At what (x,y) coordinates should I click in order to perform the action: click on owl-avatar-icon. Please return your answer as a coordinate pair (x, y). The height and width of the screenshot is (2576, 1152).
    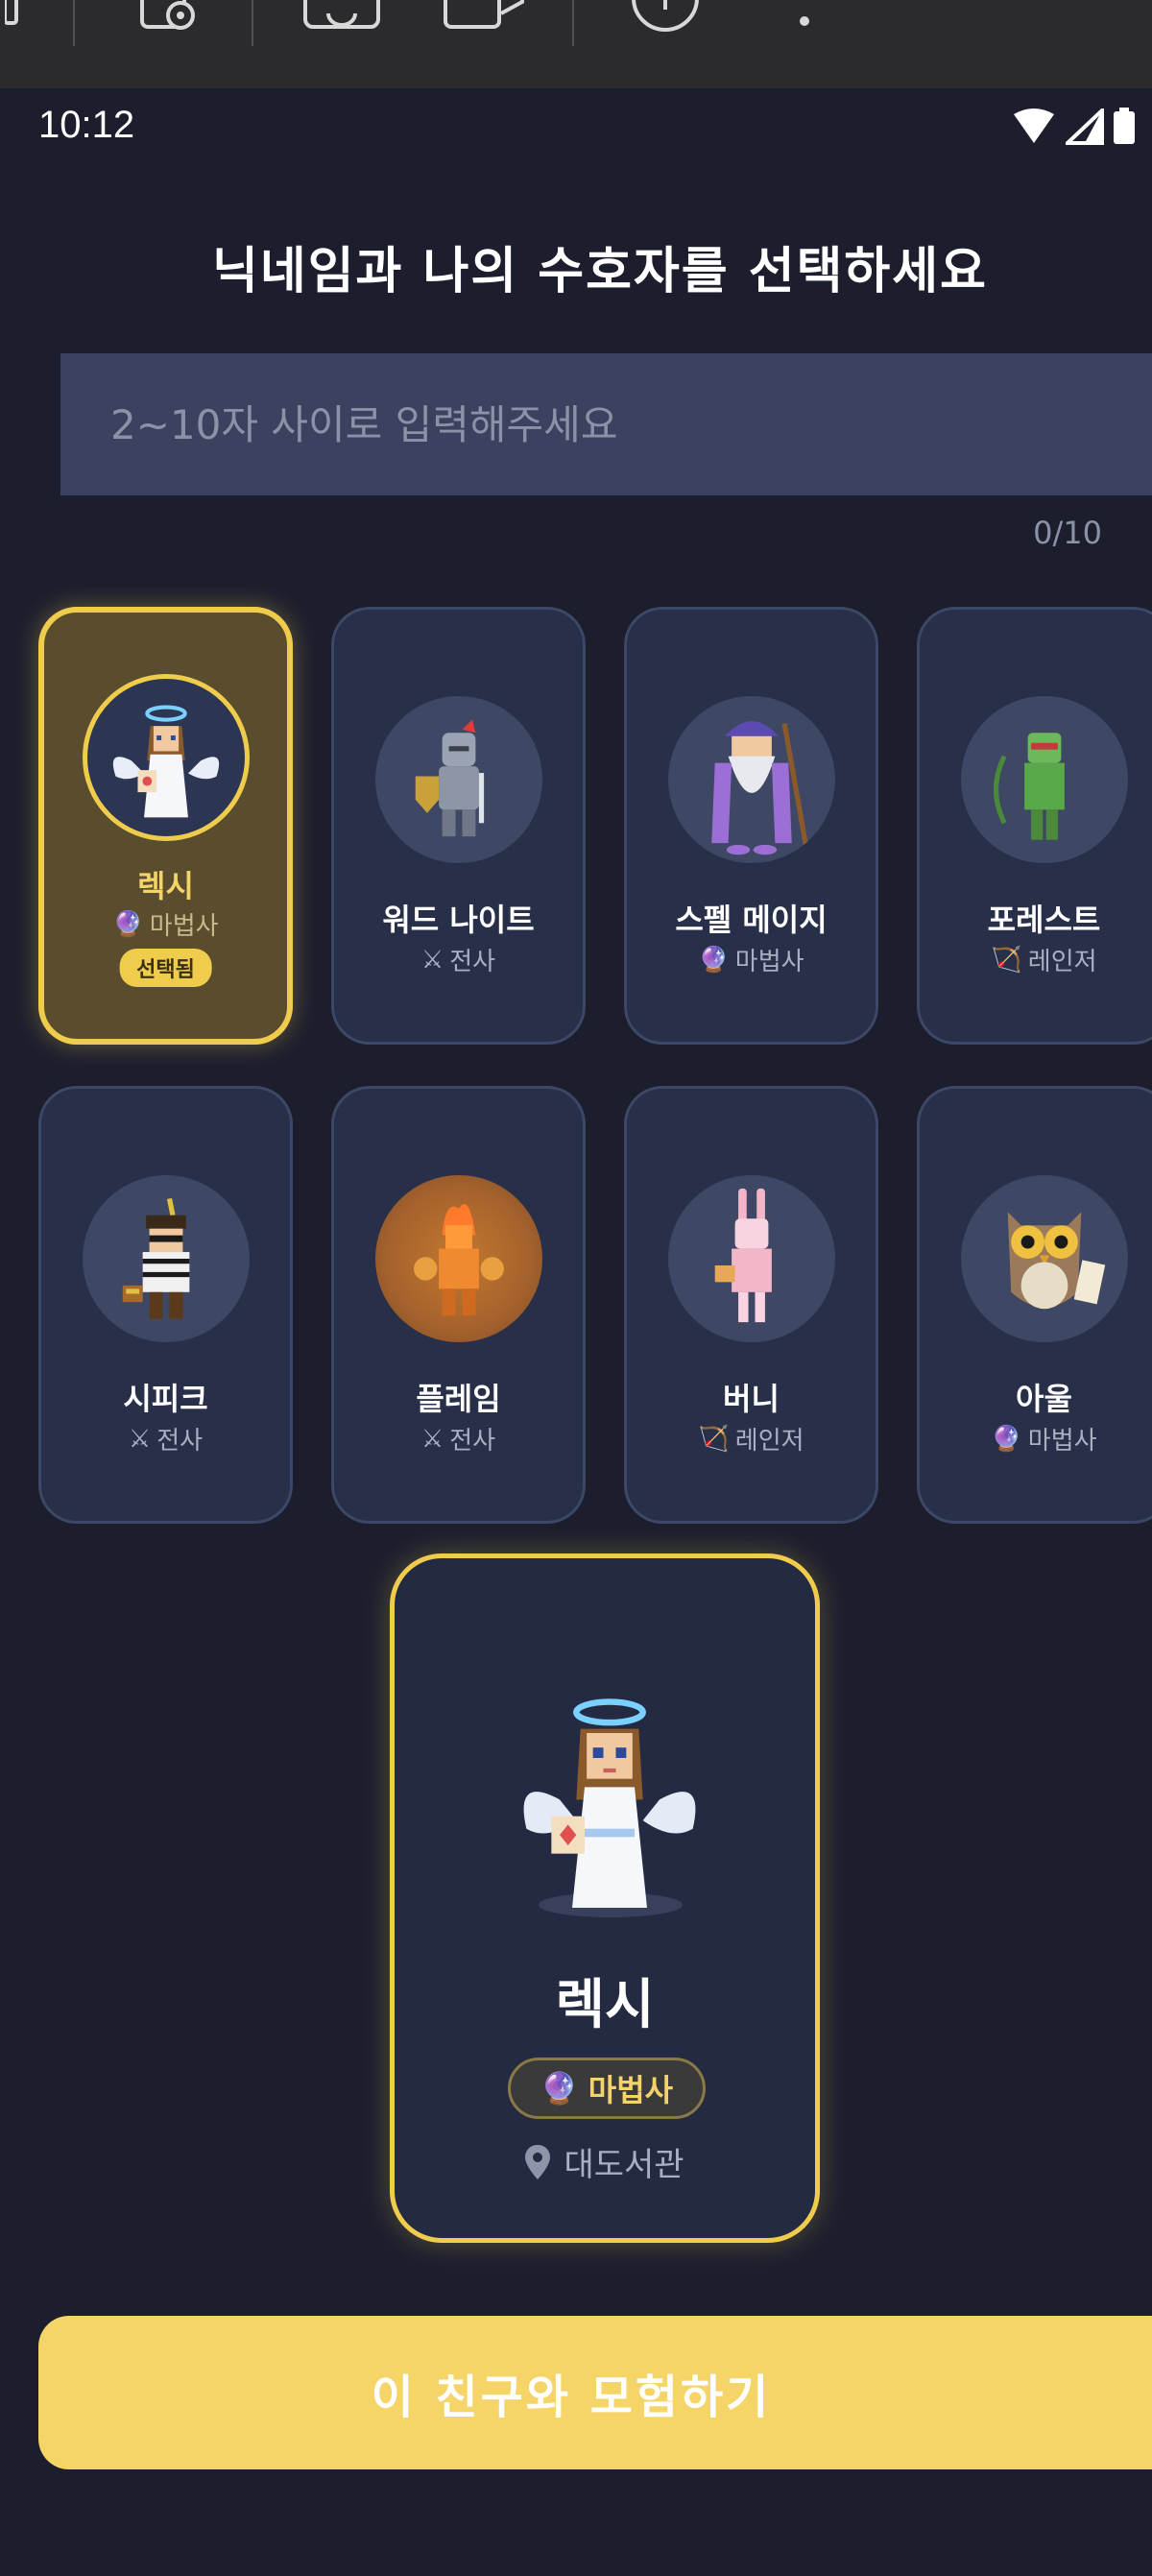
    Looking at the image, I should click on (1044, 1258).